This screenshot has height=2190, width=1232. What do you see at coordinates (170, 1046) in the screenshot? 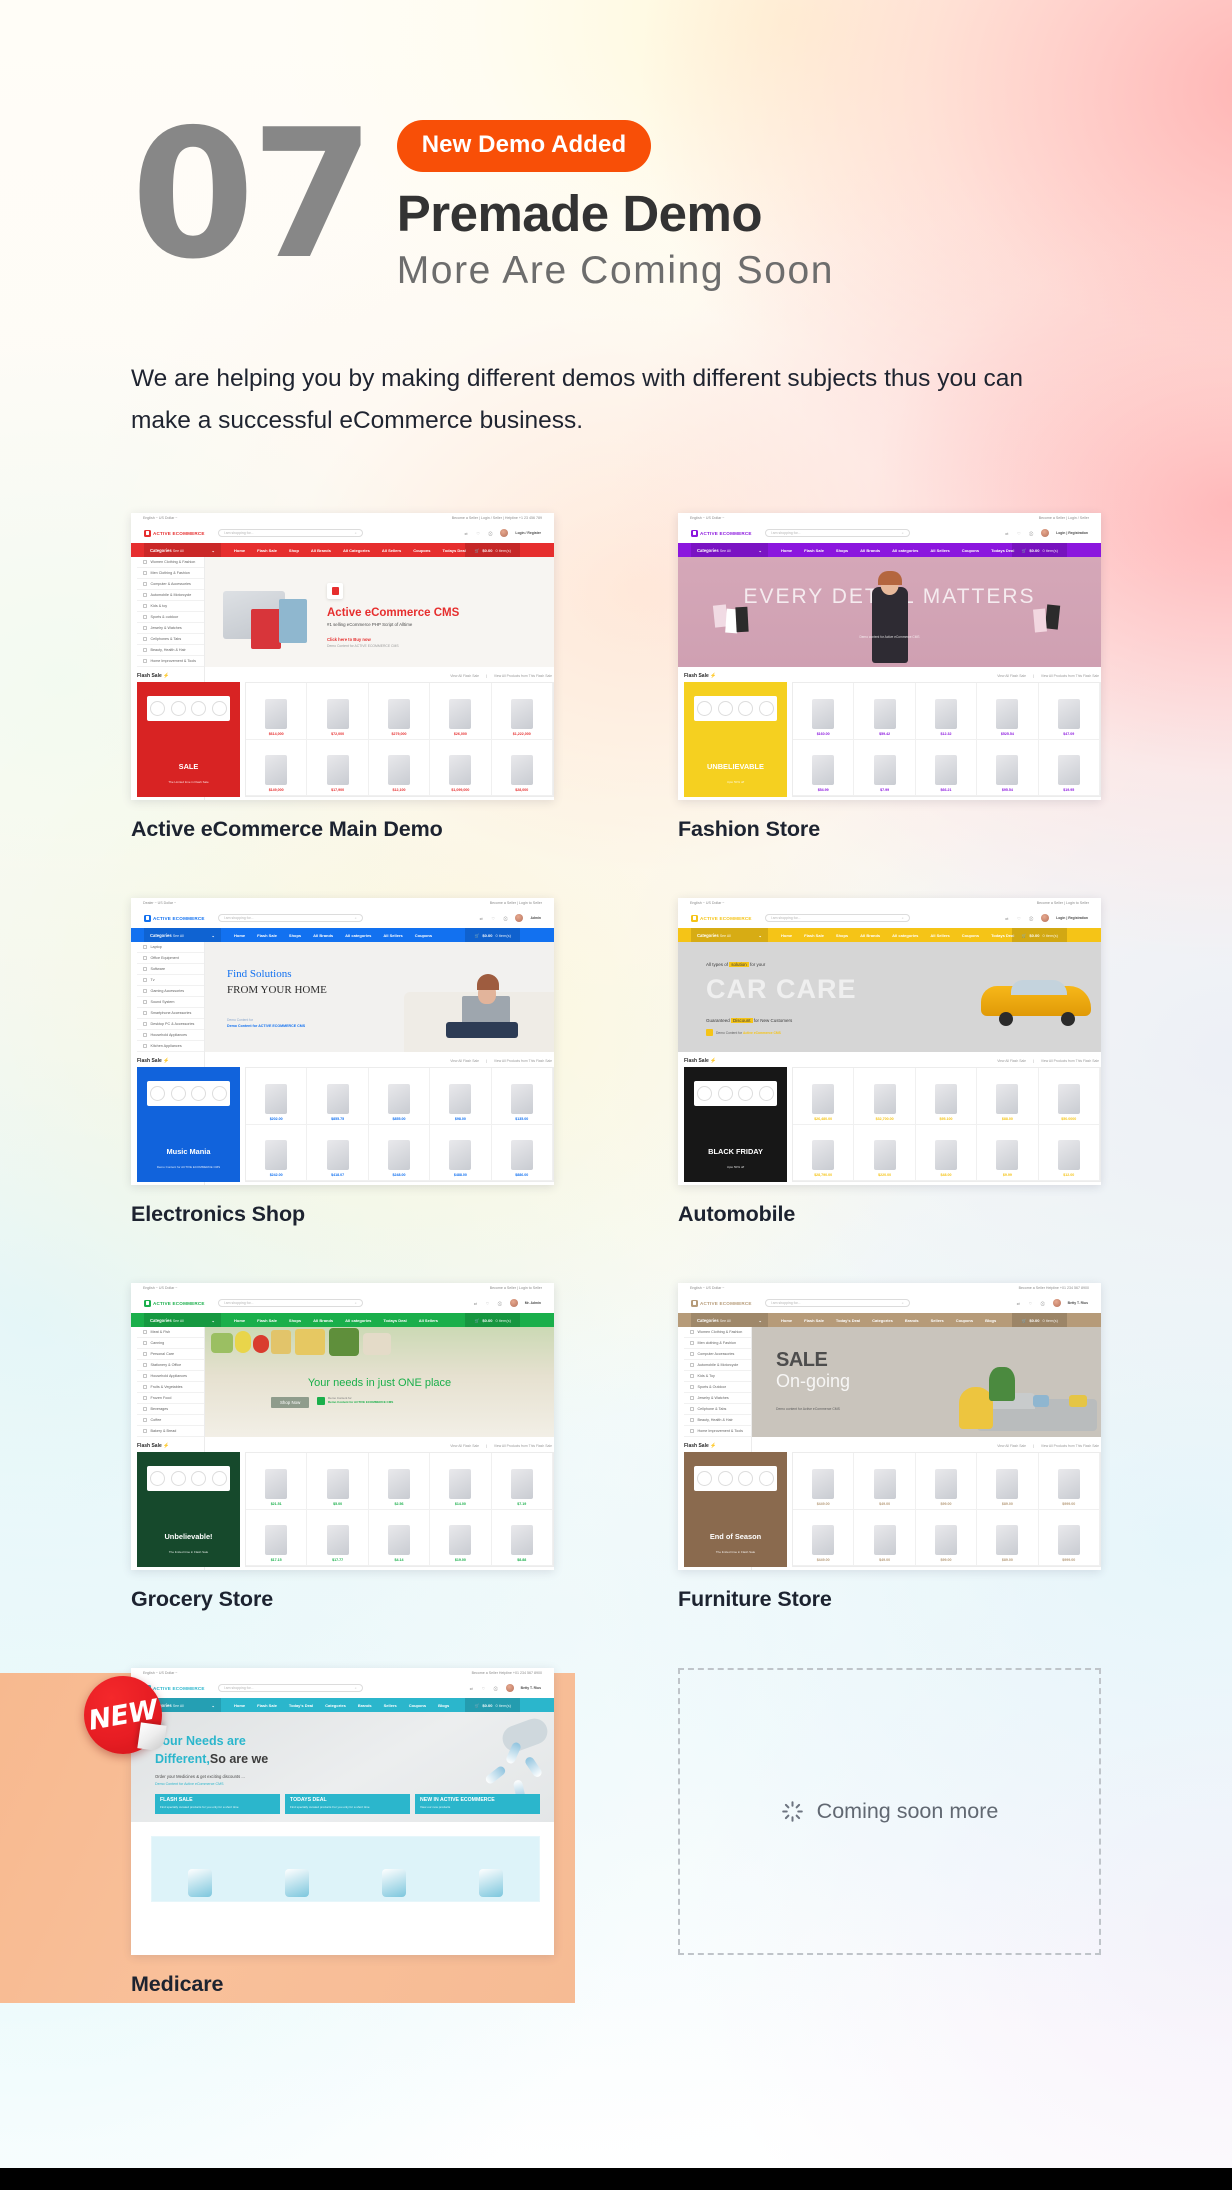
I see `mini-sidebar-item: Kitchen Appliances` at bounding box center [170, 1046].